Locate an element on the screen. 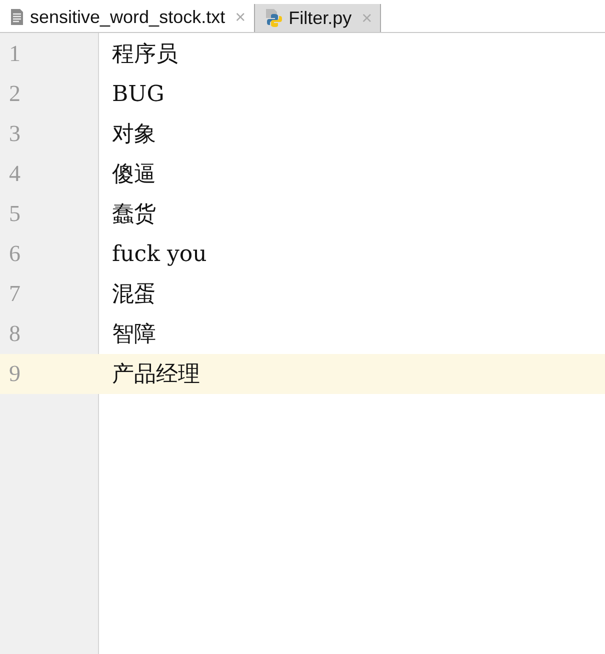 This screenshot has height=654, width=605. code-line: BUG is located at coordinates (137, 94).